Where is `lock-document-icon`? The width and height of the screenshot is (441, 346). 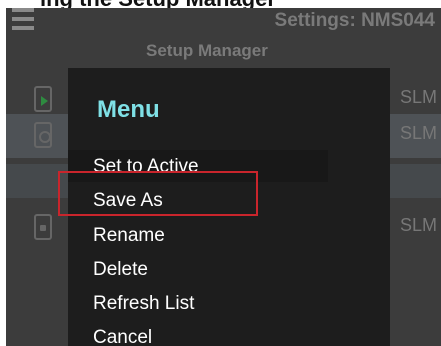 lock-document-icon is located at coordinates (43, 227).